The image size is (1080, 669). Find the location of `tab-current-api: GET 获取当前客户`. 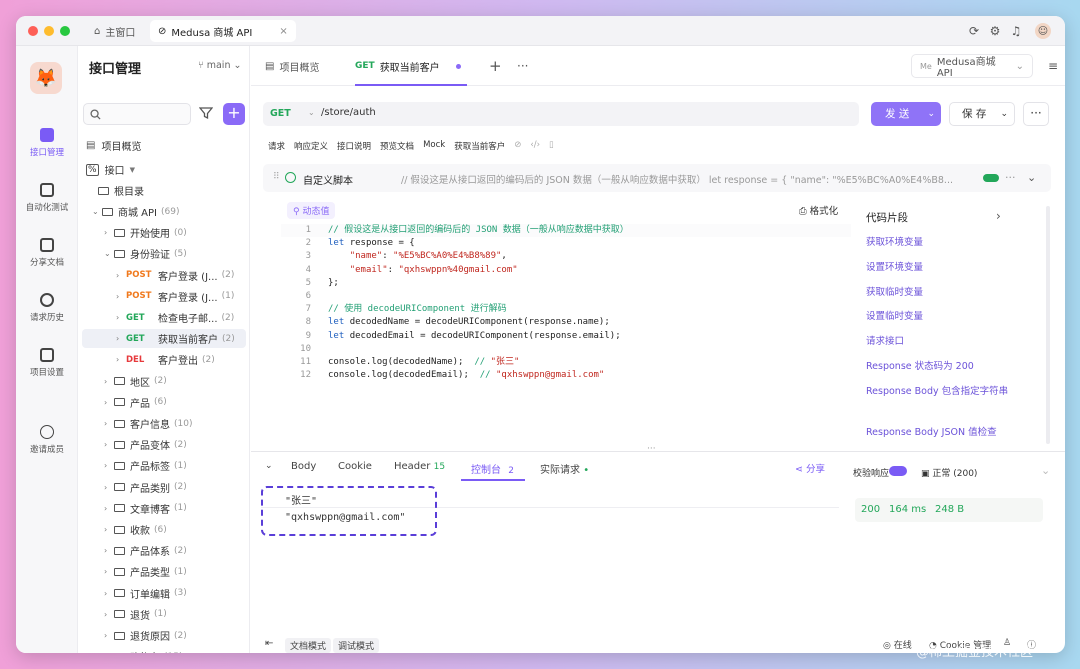

tab-current-api: GET 获取当前客户 is located at coordinates (408, 66).